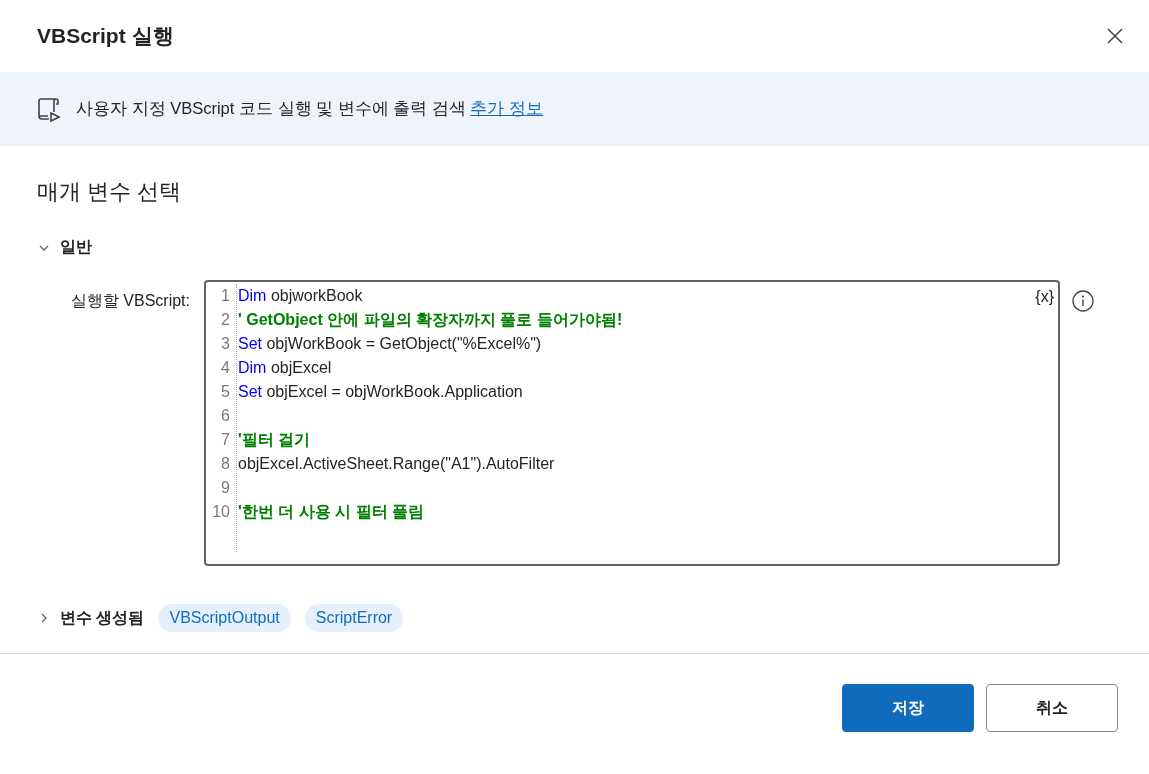 This screenshot has width=1149, height=774. Describe the element at coordinates (300, 296) in the screenshot. I see `code-line: Dim objworkBook` at that location.